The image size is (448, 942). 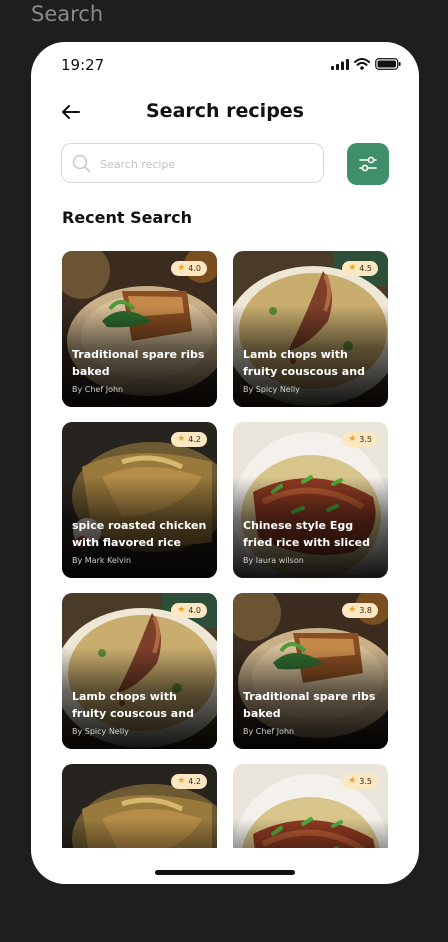 What do you see at coordinates (81, 163) in the screenshot?
I see `search-icon` at bounding box center [81, 163].